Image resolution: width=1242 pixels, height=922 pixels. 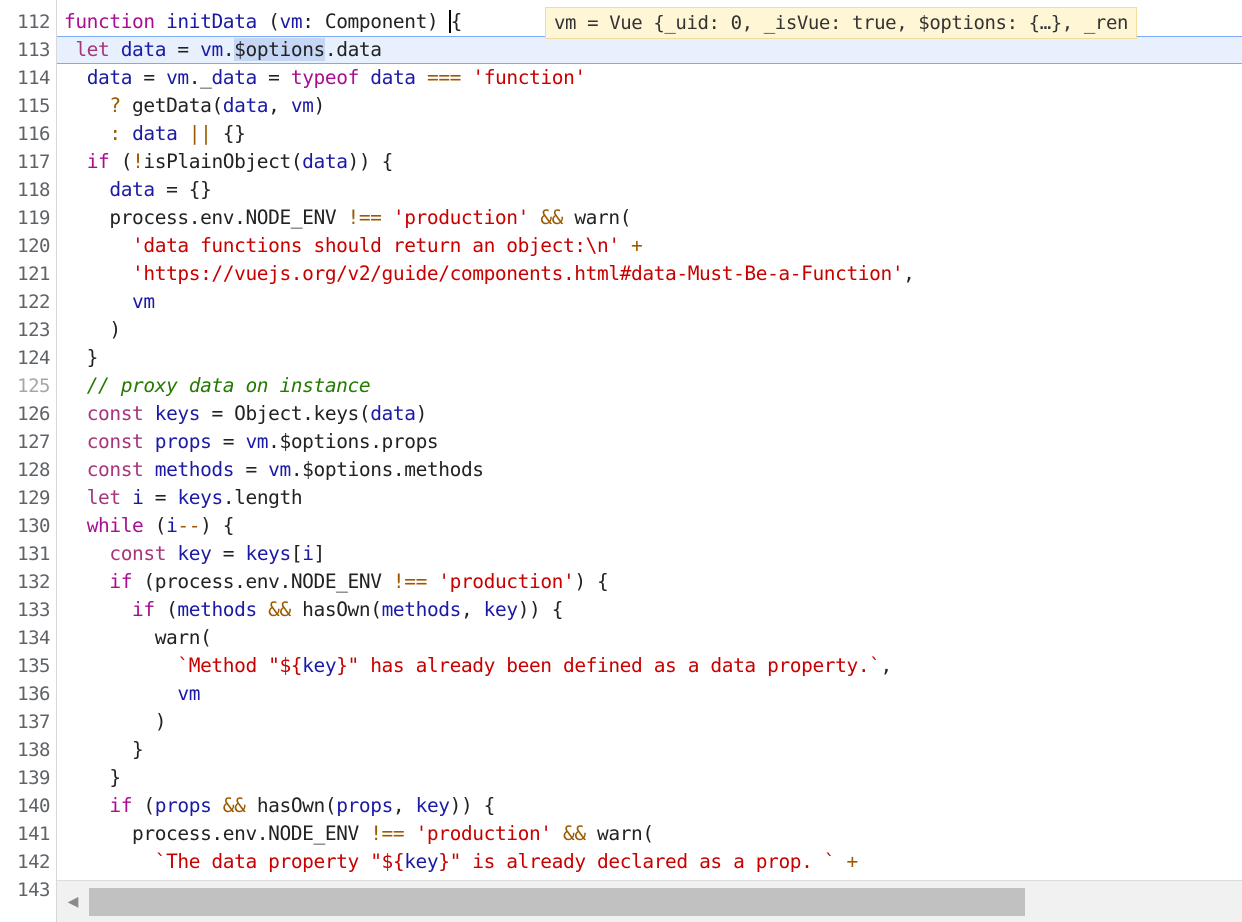 What do you see at coordinates (25, 190) in the screenshot?
I see `line-number: 118` at bounding box center [25, 190].